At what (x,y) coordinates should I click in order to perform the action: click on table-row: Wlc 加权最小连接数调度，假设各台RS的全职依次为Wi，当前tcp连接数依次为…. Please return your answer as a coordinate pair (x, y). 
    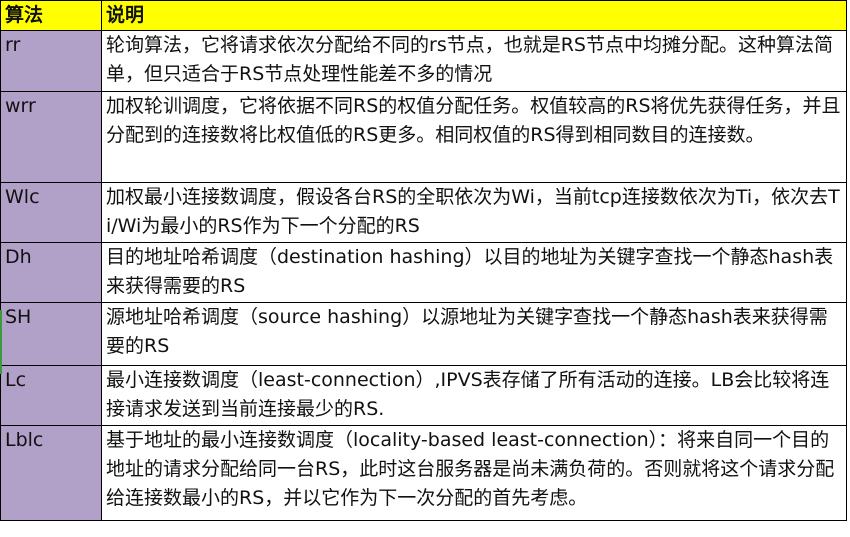
    Looking at the image, I should click on (423, 212).